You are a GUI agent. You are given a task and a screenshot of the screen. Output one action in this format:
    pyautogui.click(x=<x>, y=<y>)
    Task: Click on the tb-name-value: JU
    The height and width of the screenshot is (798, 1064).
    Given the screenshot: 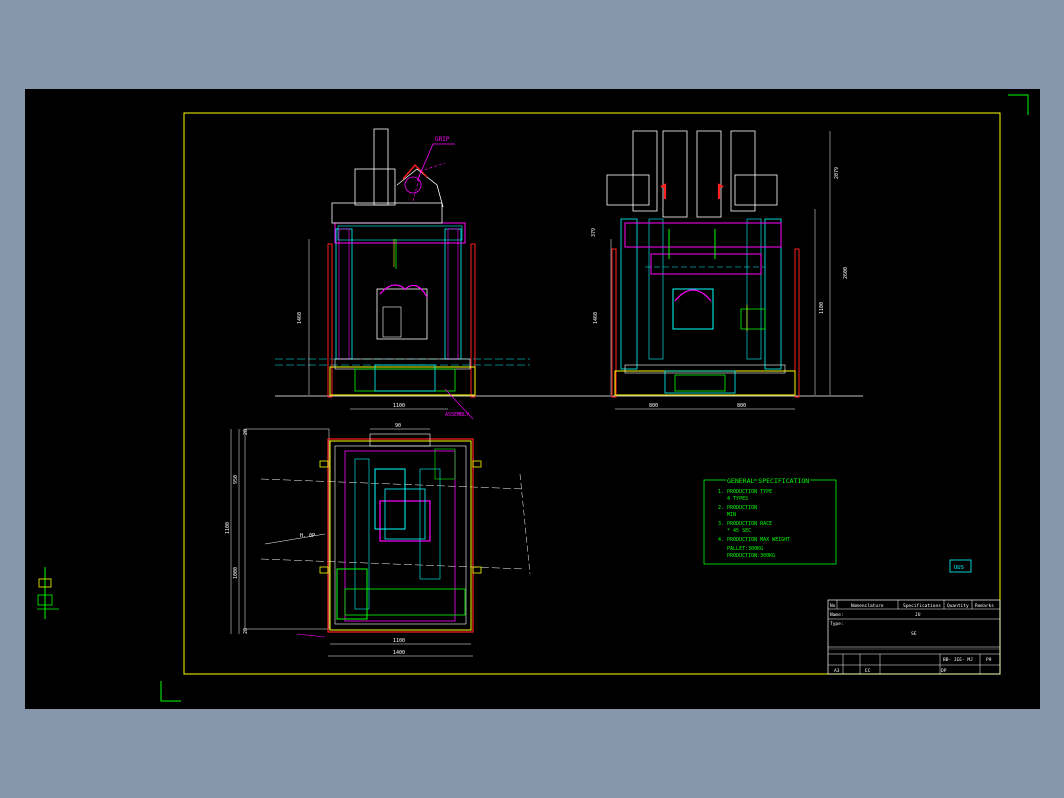 What is the action you would take?
    pyautogui.click(x=918, y=615)
    